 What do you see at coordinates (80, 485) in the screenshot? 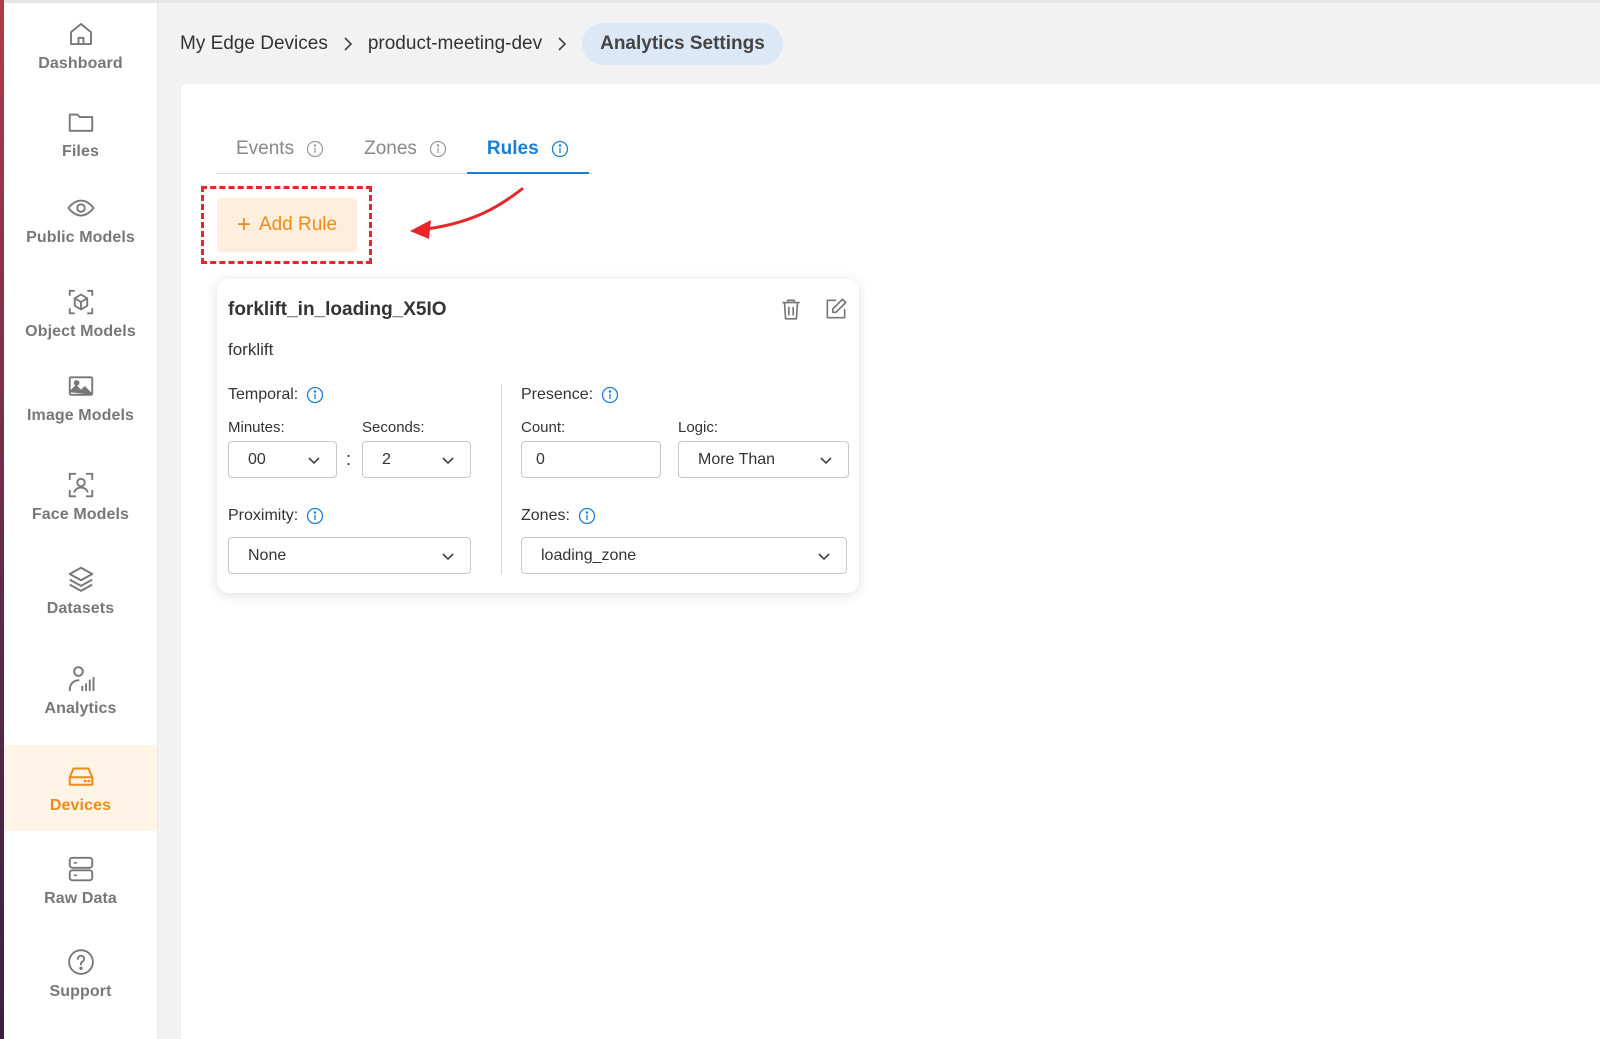
I see `face-scan-icon` at bounding box center [80, 485].